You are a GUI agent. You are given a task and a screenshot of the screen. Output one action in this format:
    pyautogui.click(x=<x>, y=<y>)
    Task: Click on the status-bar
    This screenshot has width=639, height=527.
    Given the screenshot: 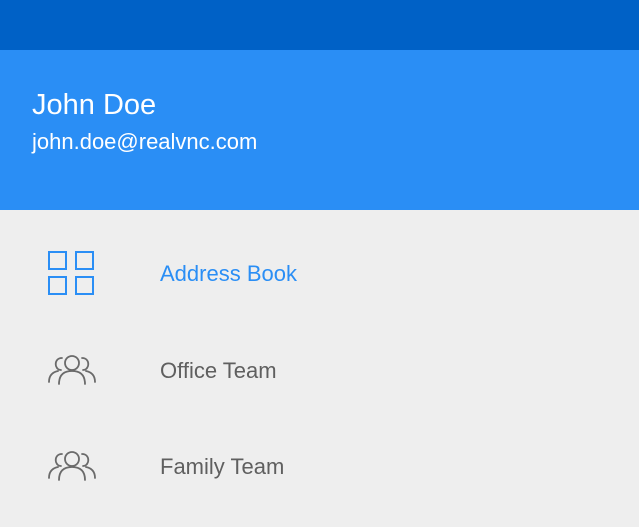 What is the action you would take?
    pyautogui.click(x=319, y=25)
    